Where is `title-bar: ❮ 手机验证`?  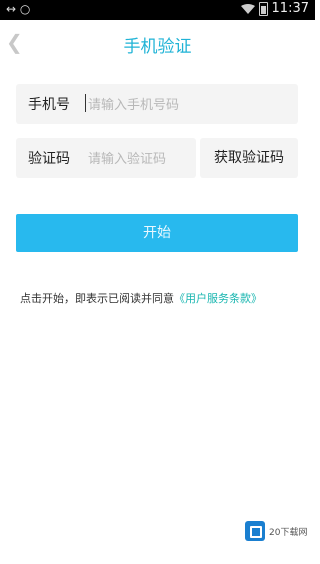
title-bar: ❮ 手机验证 is located at coordinates (157, 42).